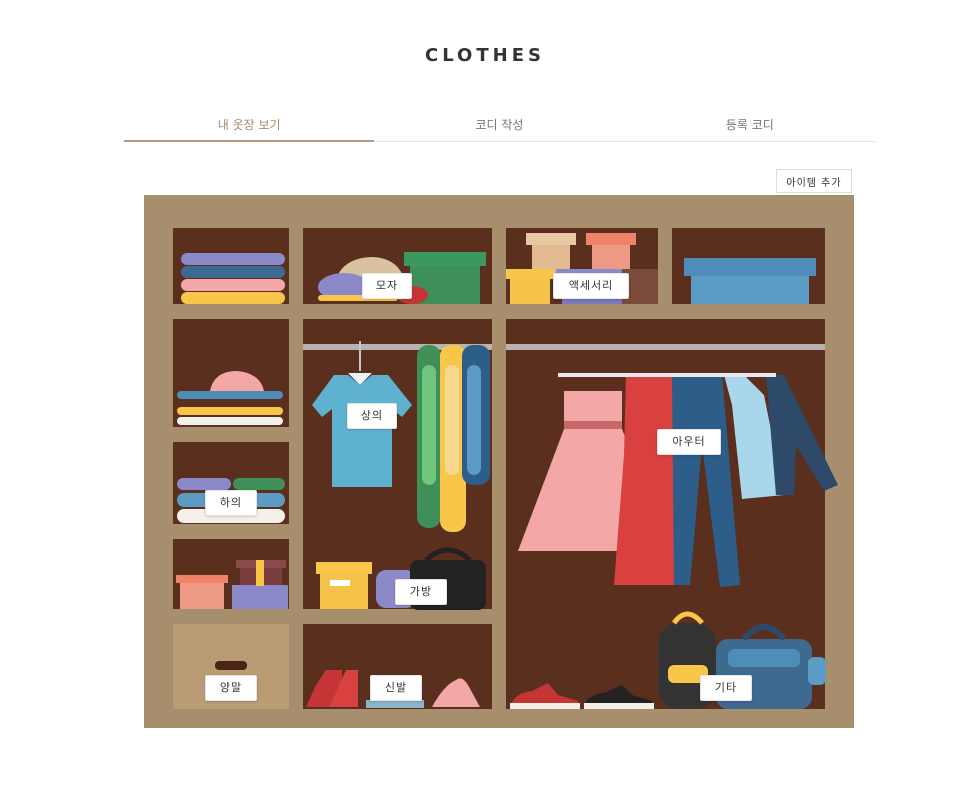 The height and width of the screenshot is (789, 970). Describe the element at coordinates (396, 688) in the screenshot. I see `category-label-shoes: 신발` at that location.